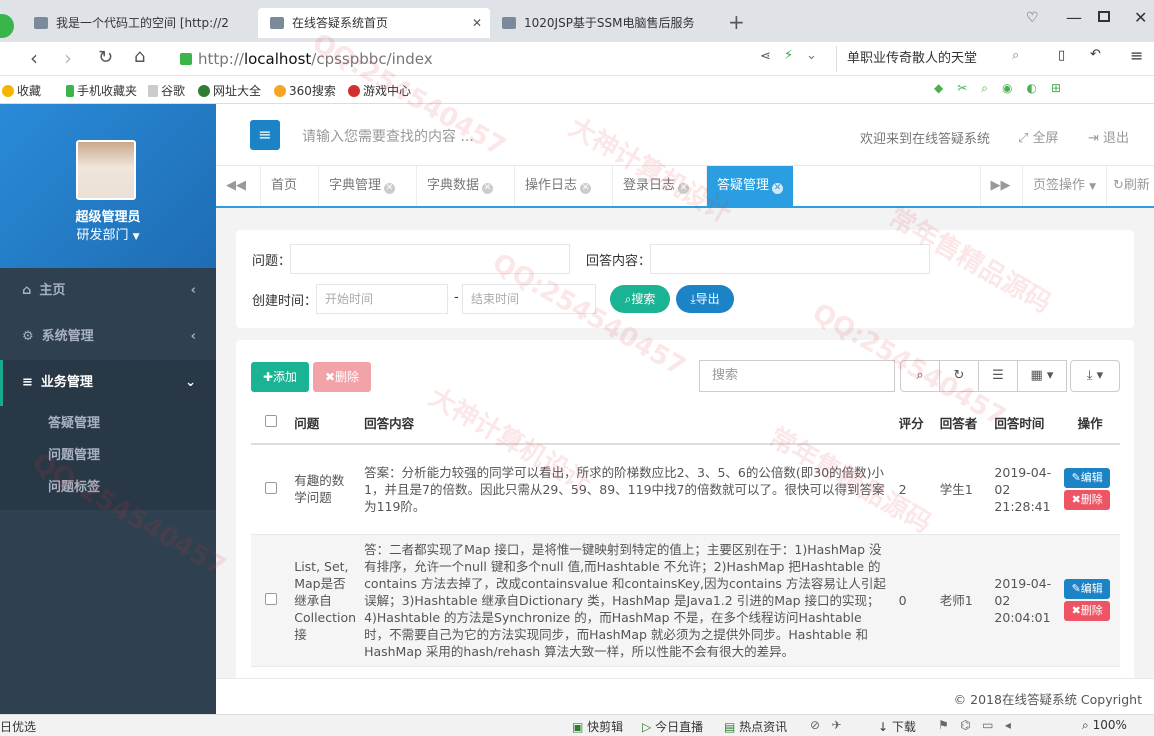 The image size is (1154, 736). What do you see at coordinates (1140, 17) in the screenshot?
I see `close-window-icon: ✕` at bounding box center [1140, 17].